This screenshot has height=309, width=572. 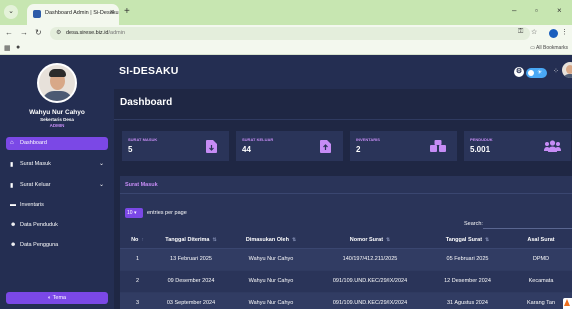 What do you see at coordinates (7, 48) in the screenshot?
I see `apps-grid-icon: ▦` at bounding box center [7, 48].